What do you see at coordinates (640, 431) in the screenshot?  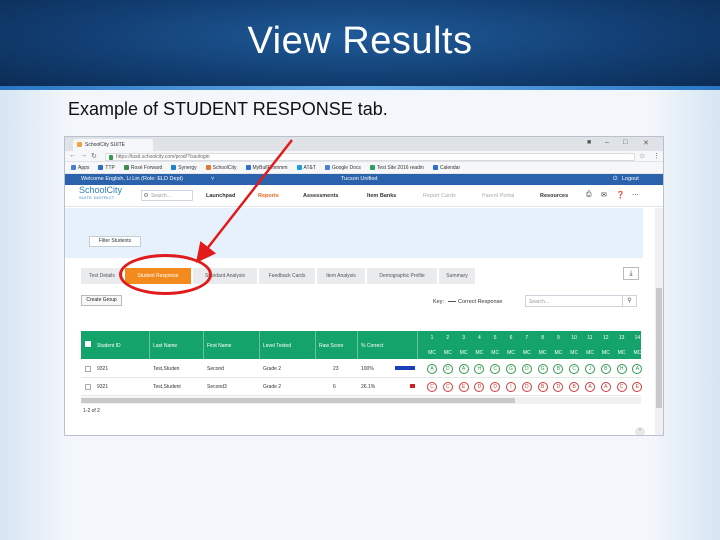 I see `scroll-top-icon: ⌃` at bounding box center [640, 431].